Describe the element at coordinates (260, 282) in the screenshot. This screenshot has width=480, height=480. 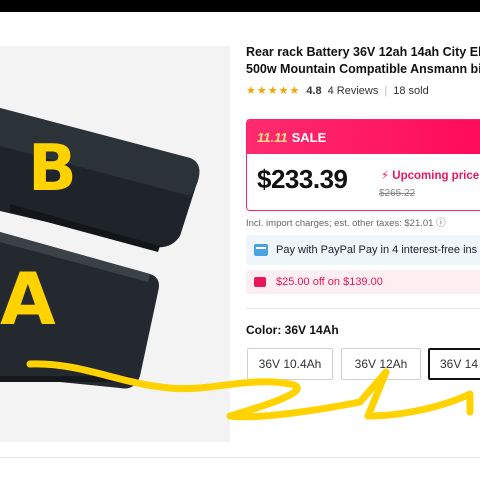
I see `coupon-icon` at that location.